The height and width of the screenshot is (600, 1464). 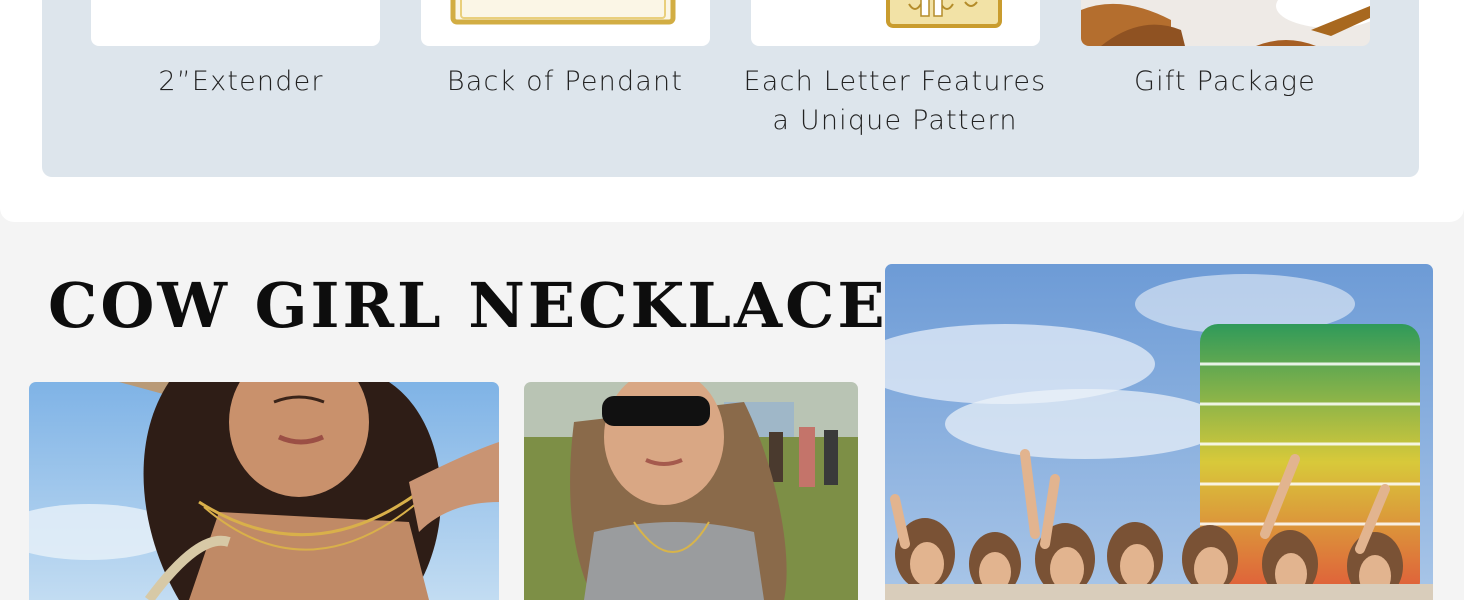 What do you see at coordinates (565, 81) in the screenshot?
I see `feature-caption-pendant-back: Back of Pendant` at bounding box center [565, 81].